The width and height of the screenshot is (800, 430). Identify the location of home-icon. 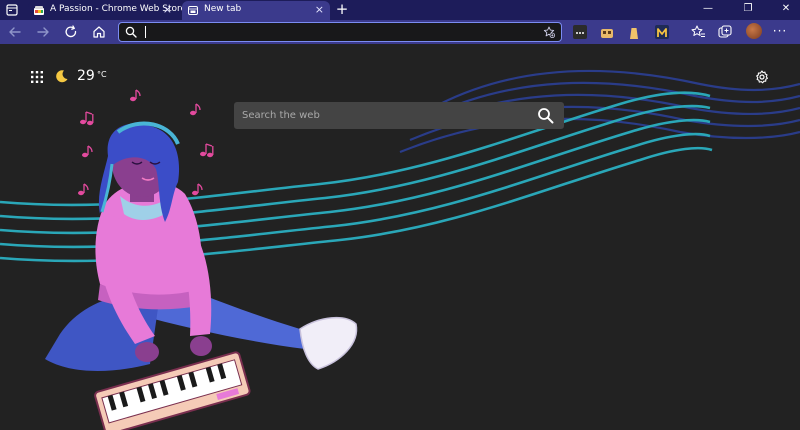
(99, 32).